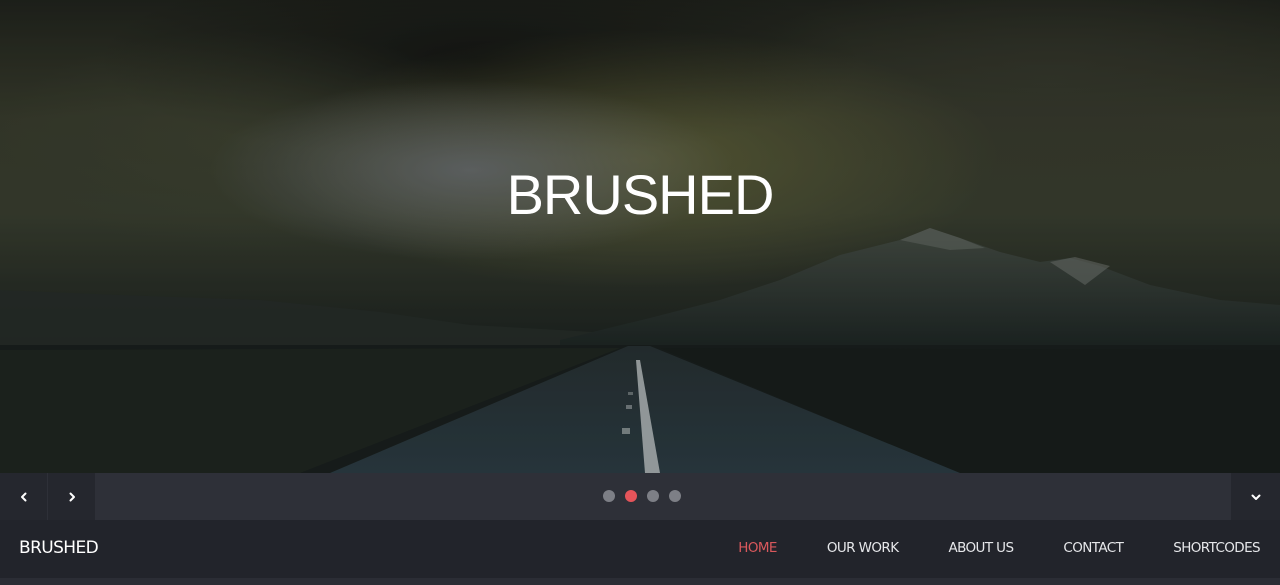 The height and width of the screenshot is (585, 1280). I want to click on slide-indicators, so click(640, 496).